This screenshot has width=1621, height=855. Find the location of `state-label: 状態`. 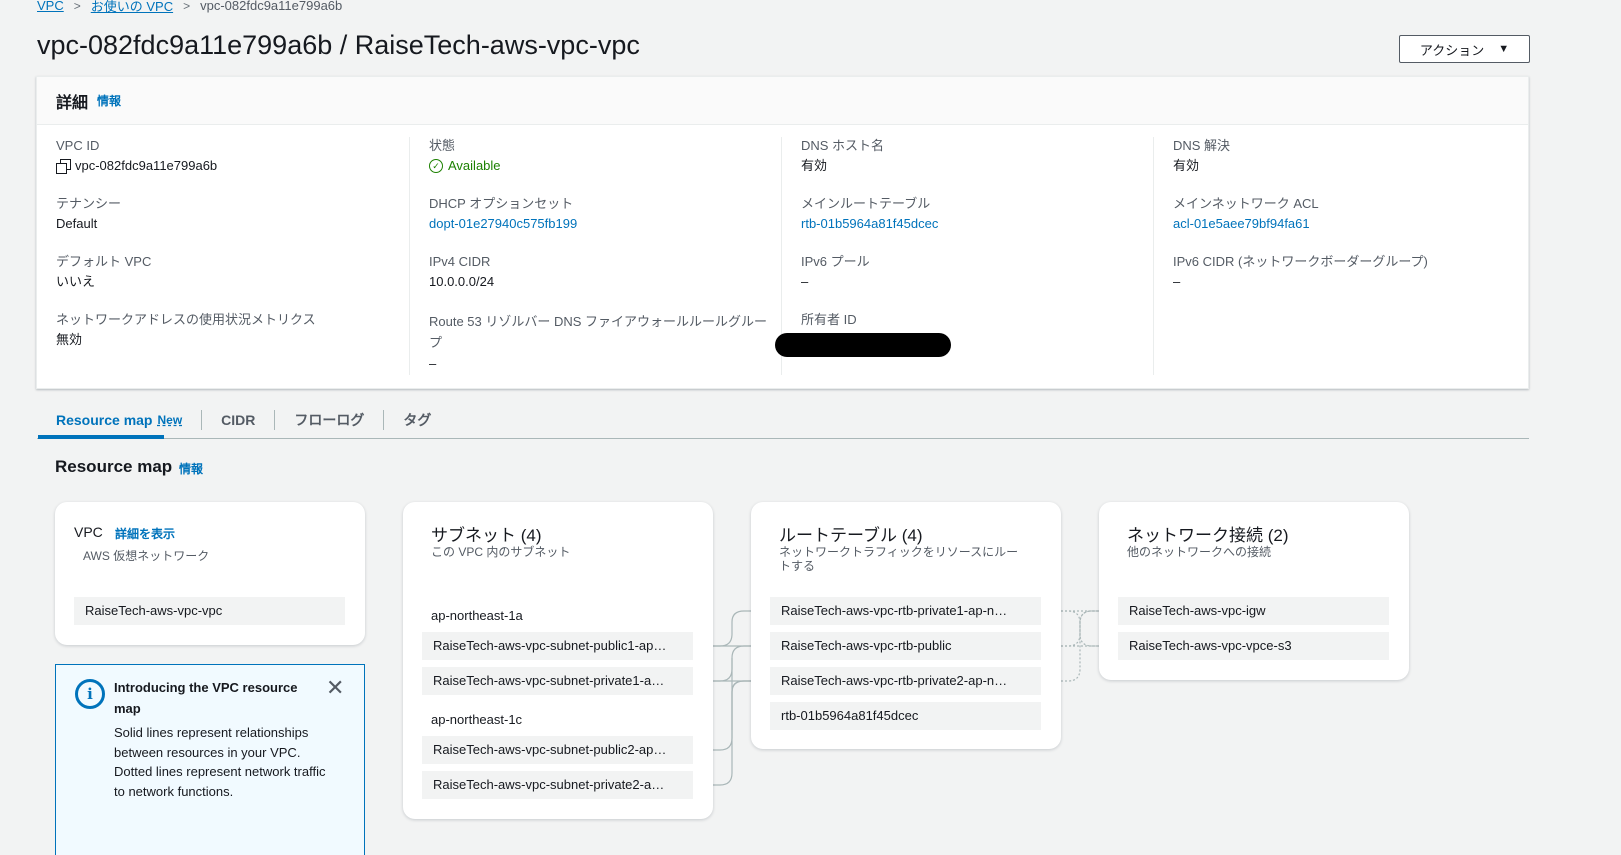

state-label: 状態 is located at coordinates (442, 145).